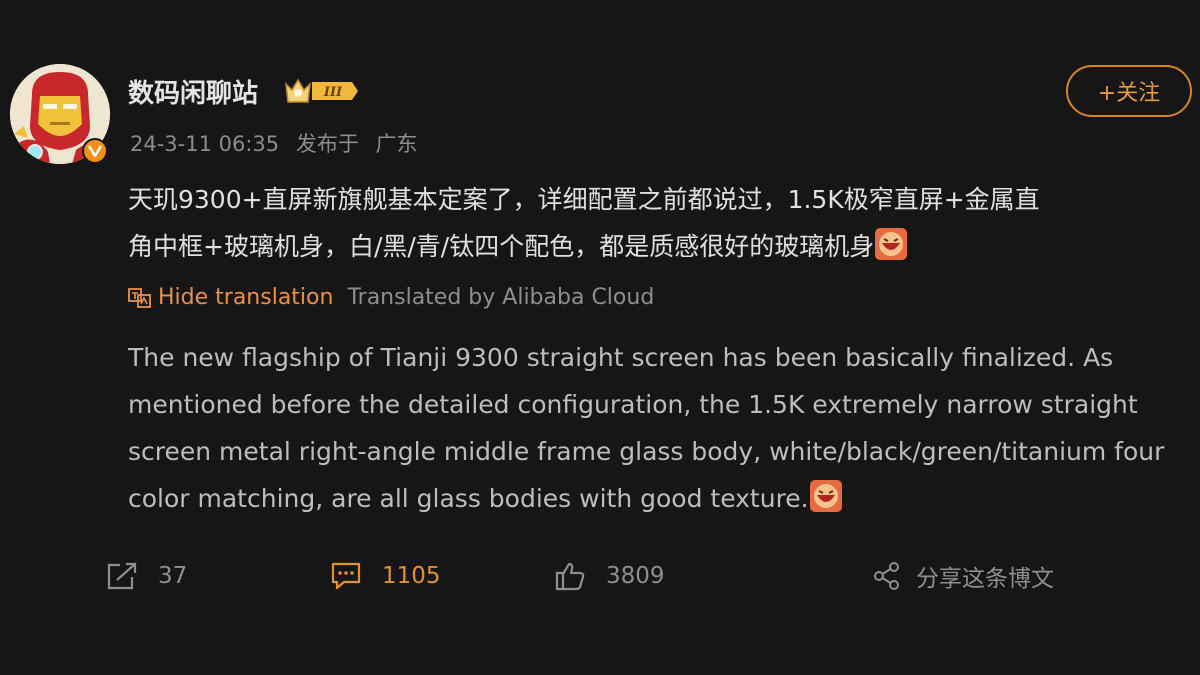 This screenshot has width=1200, height=675. What do you see at coordinates (193, 91) in the screenshot?
I see `author-name: 数码闲聊站` at bounding box center [193, 91].